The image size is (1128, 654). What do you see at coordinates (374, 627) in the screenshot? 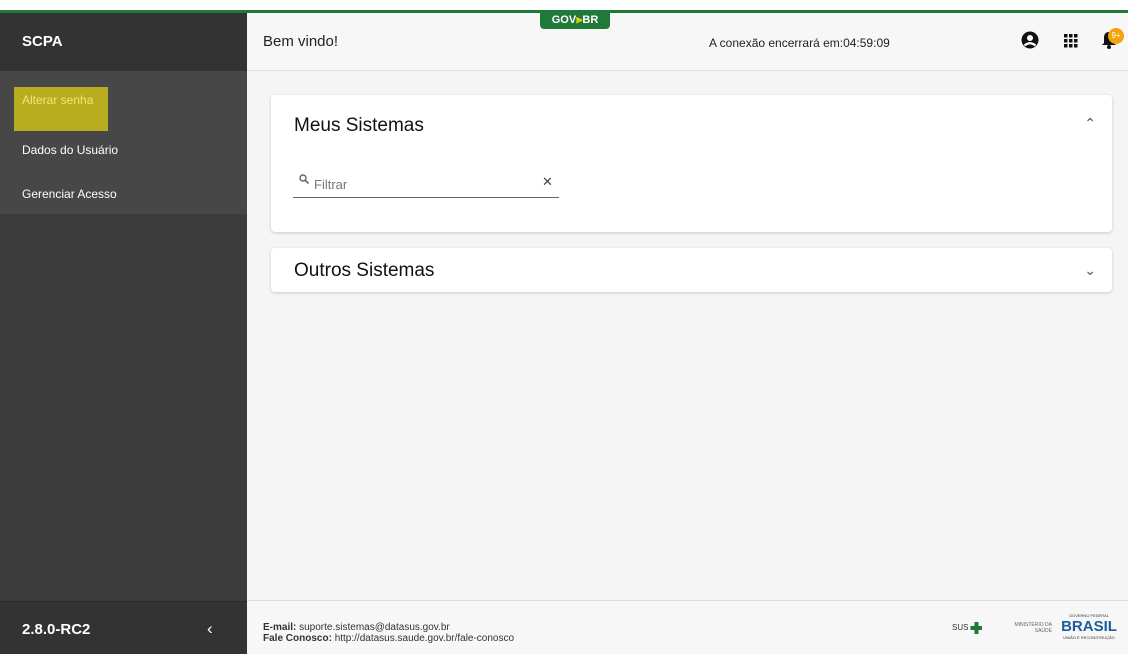
I see `email-link: suporte.sistemas@datasus.gov.br` at bounding box center [374, 627].